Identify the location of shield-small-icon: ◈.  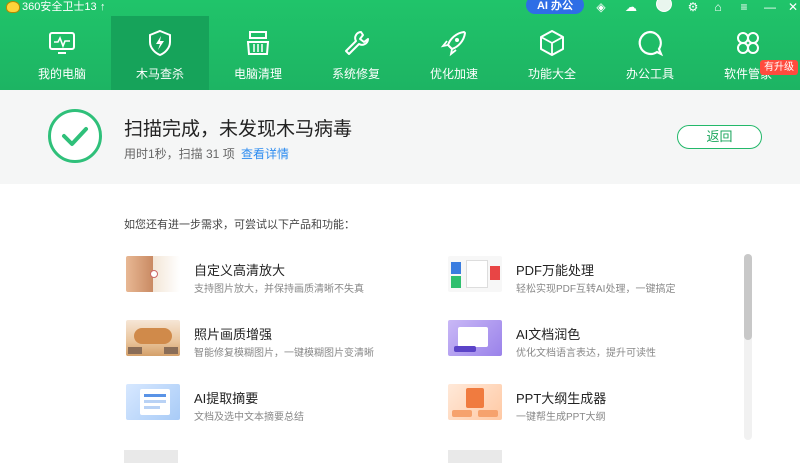
(601, 7).